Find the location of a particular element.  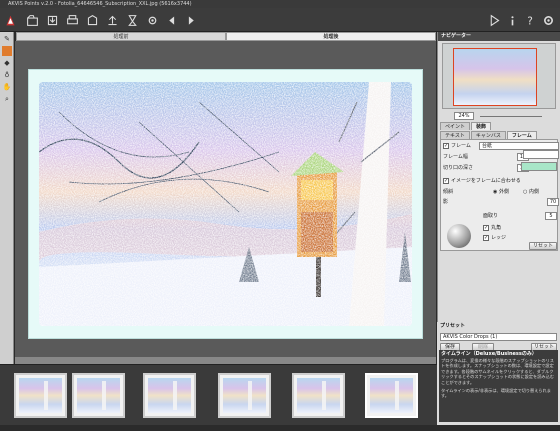

navigator-title: ナビゲーター is located at coordinates (456, 36).